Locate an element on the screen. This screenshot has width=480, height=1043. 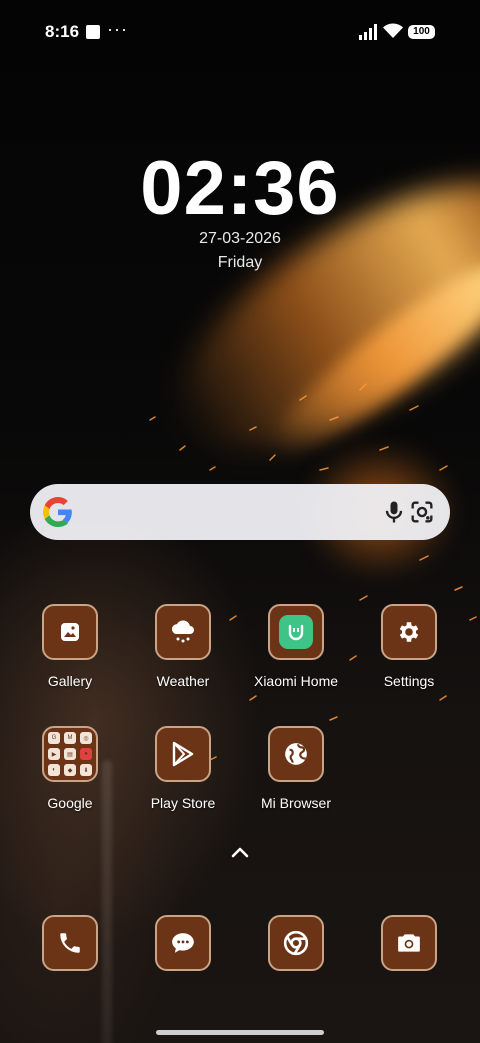
folder-app-icon: ◎ is located at coordinates (86, 738).